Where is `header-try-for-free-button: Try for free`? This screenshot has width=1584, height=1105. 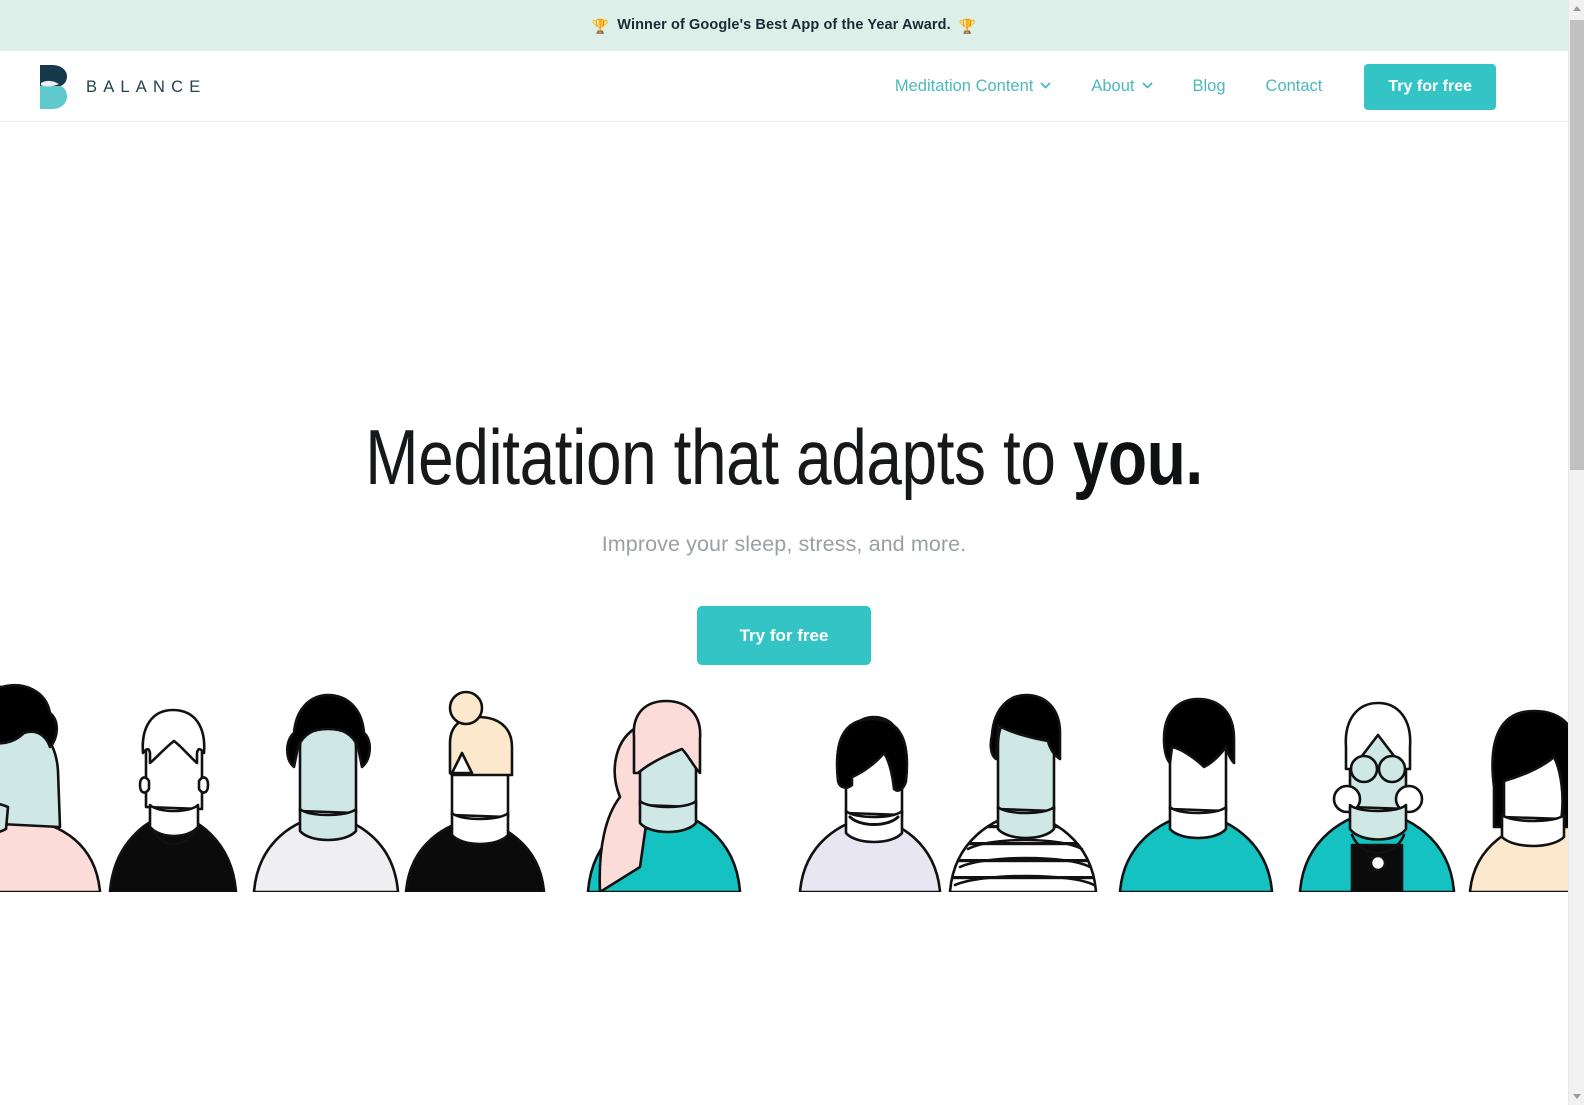 header-try-for-free-button: Try for free is located at coordinates (1430, 86).